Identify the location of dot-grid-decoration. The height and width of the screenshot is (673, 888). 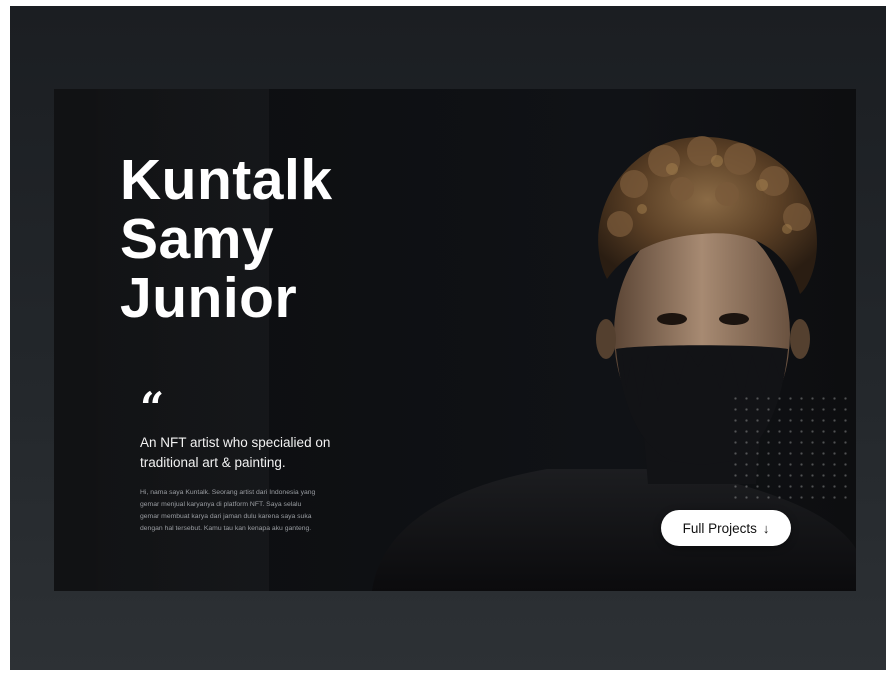
(790, 448).